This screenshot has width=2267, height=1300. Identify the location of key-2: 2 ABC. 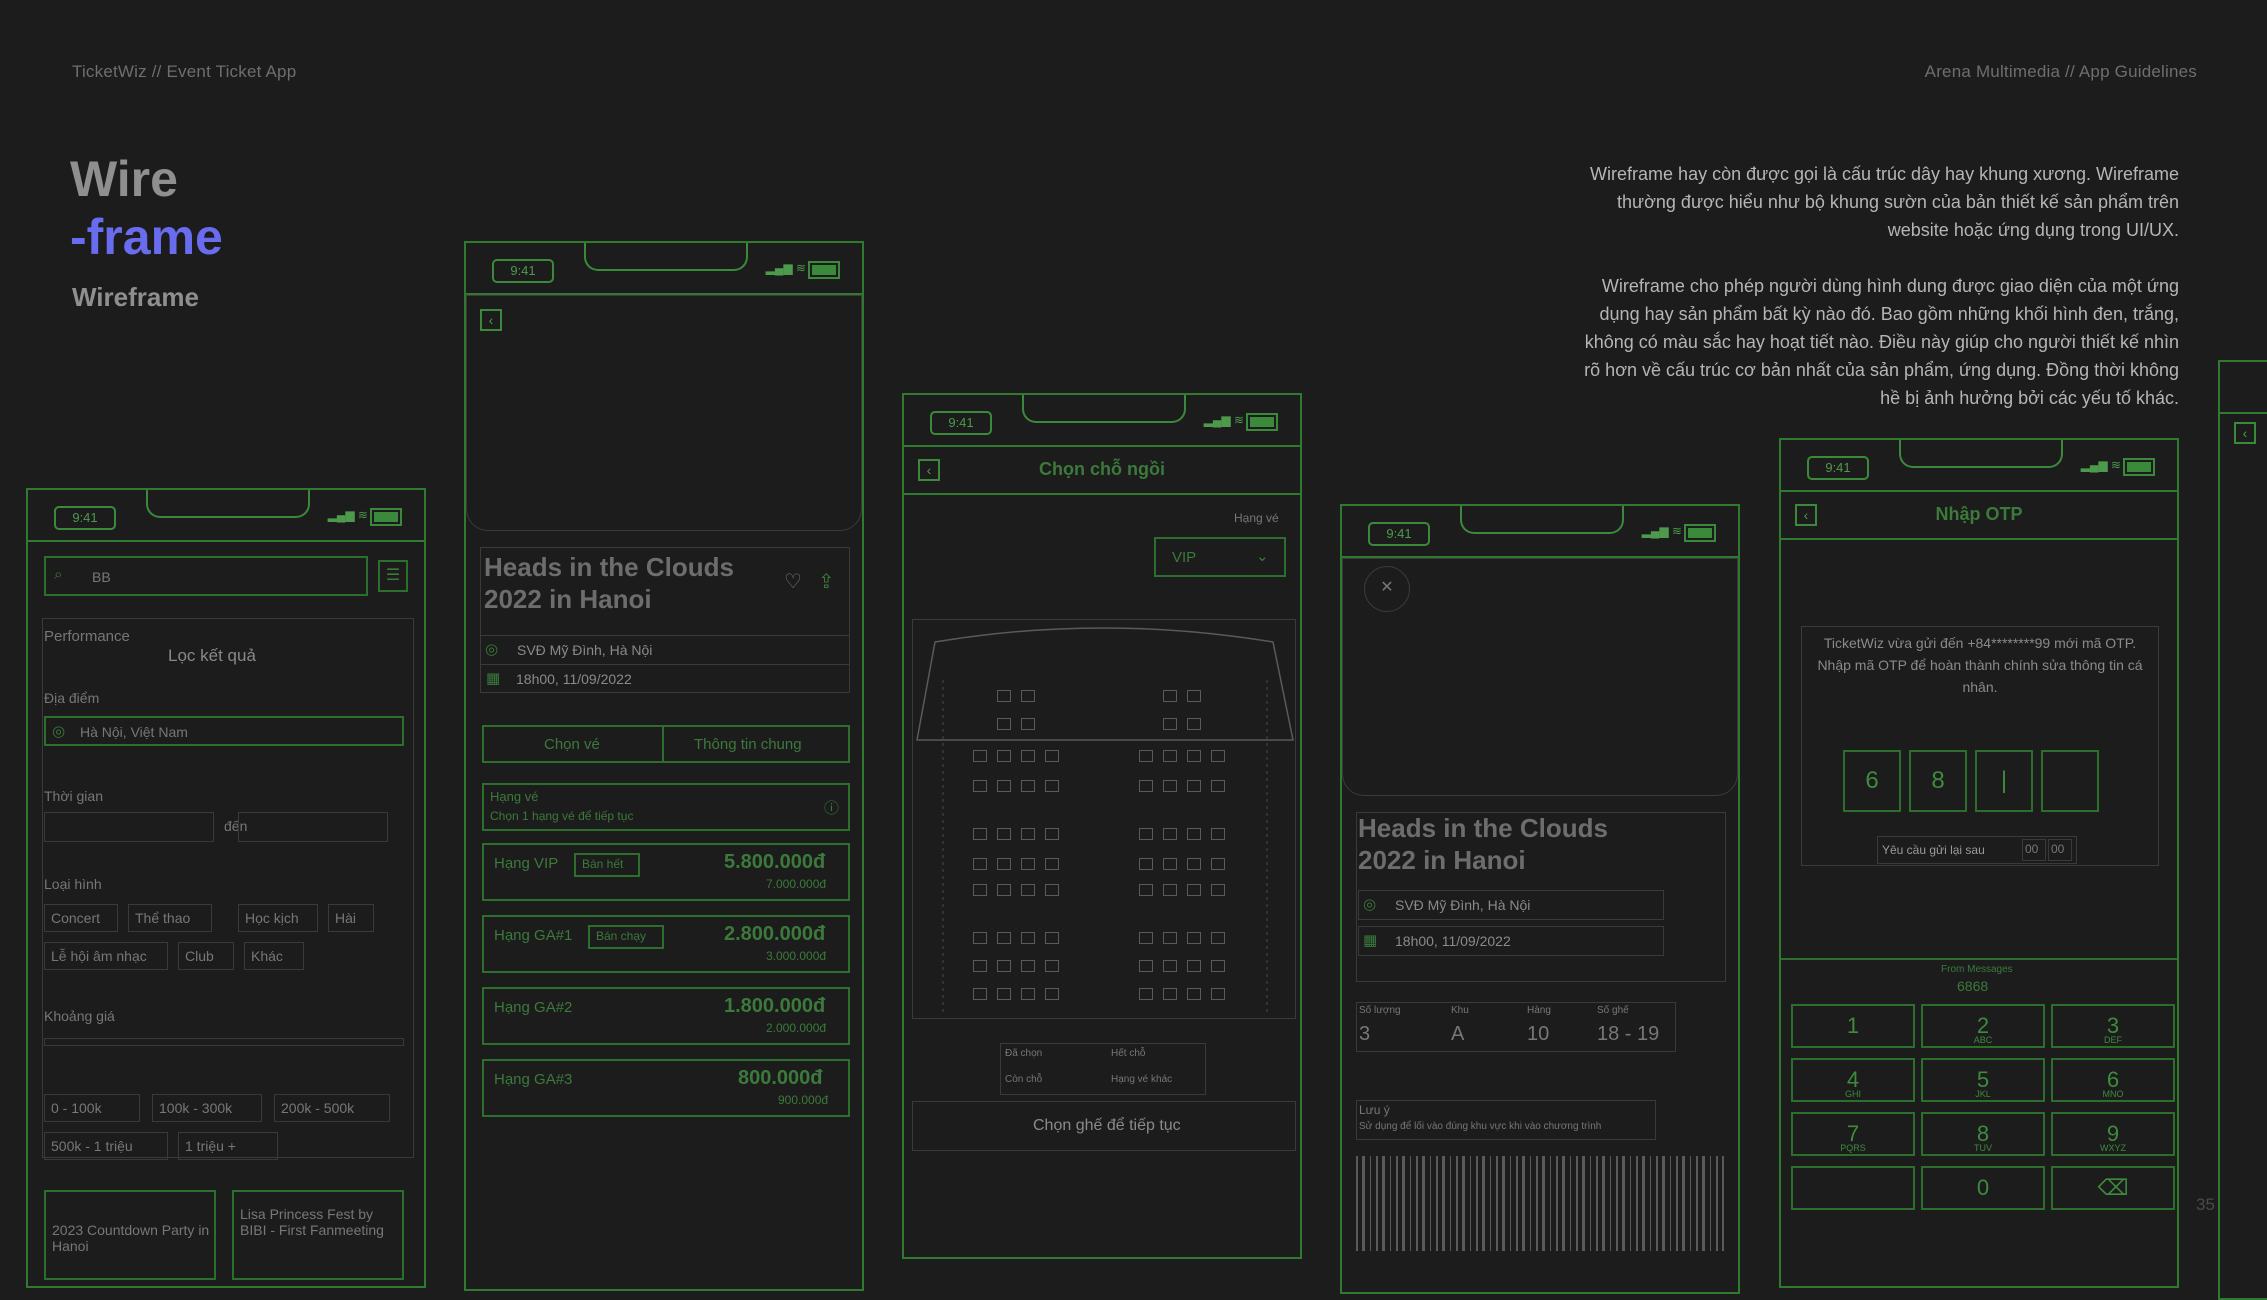
(1983, 1026).